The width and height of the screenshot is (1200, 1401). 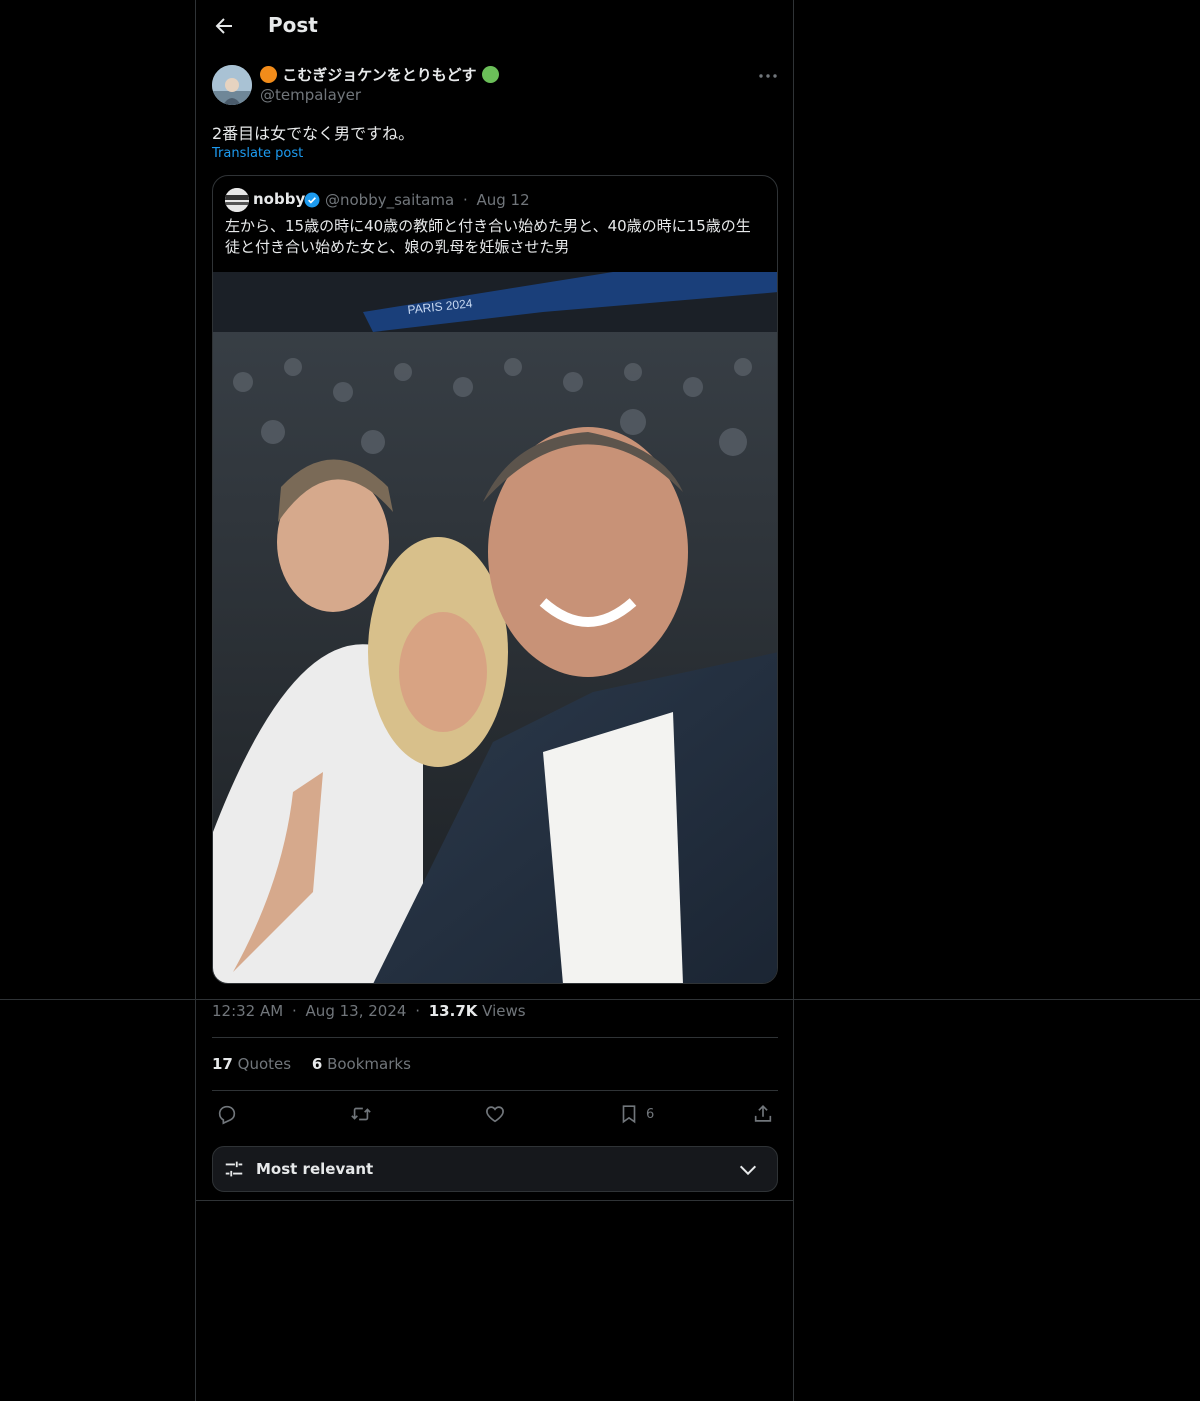 I want to click on bookmark-icon, so click(x=629, y=1114).